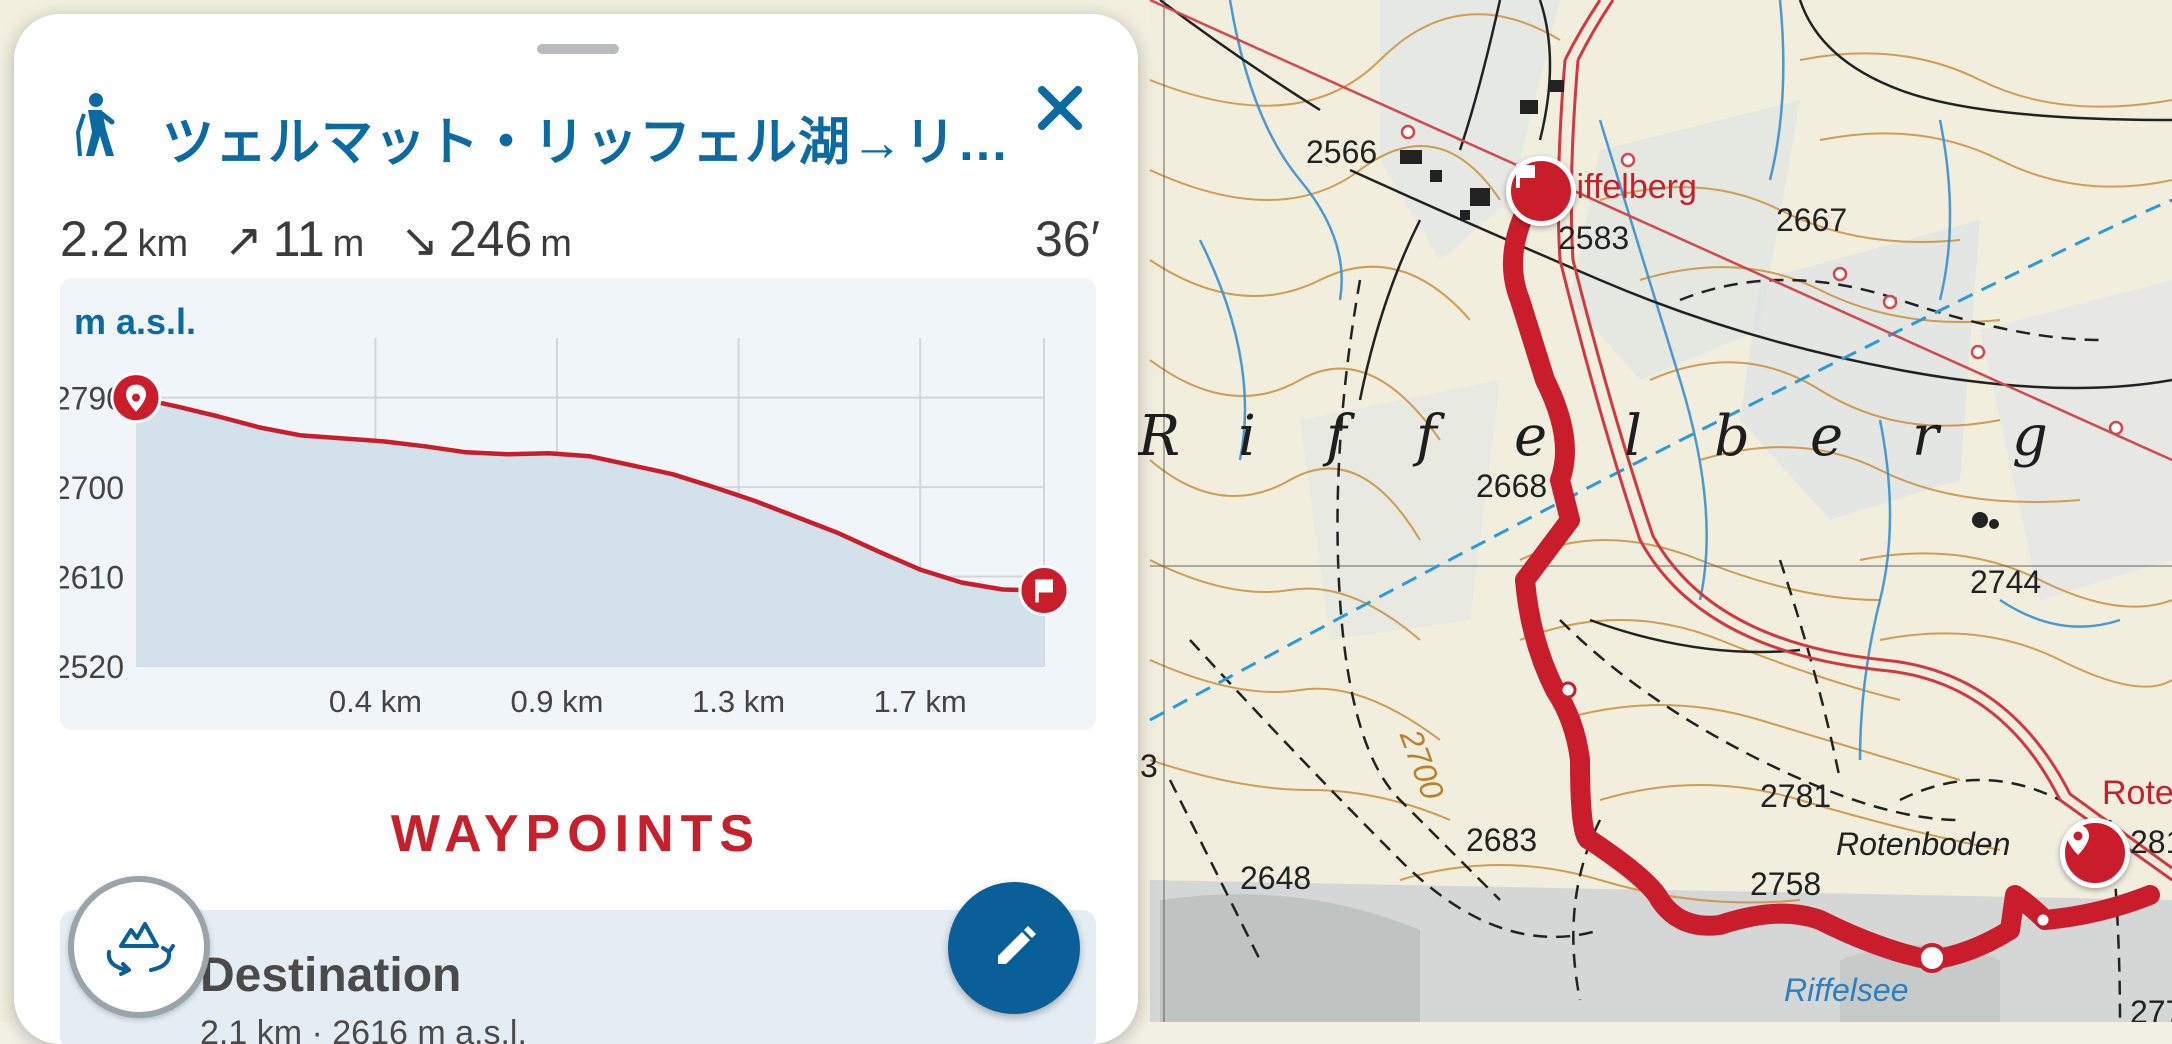 This screenshot has height=1044, width=2172. Describe the element at coordinates (1812, 220) in the screenshot. I see `elevation-label: 2667` at that location.